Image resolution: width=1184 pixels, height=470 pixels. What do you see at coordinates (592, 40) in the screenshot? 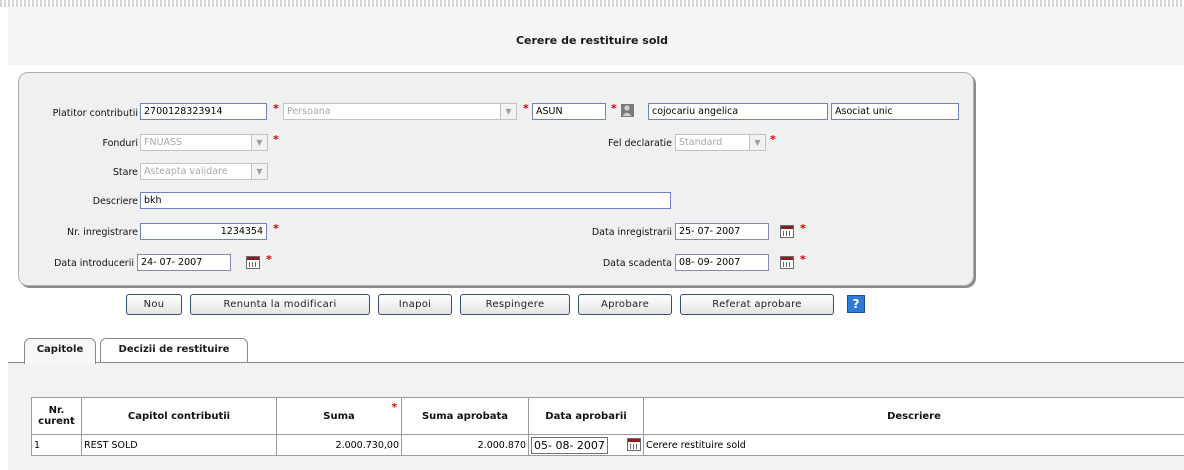
I see `page-title: Cerere de restituire sold` at bounding box center [592, 40].